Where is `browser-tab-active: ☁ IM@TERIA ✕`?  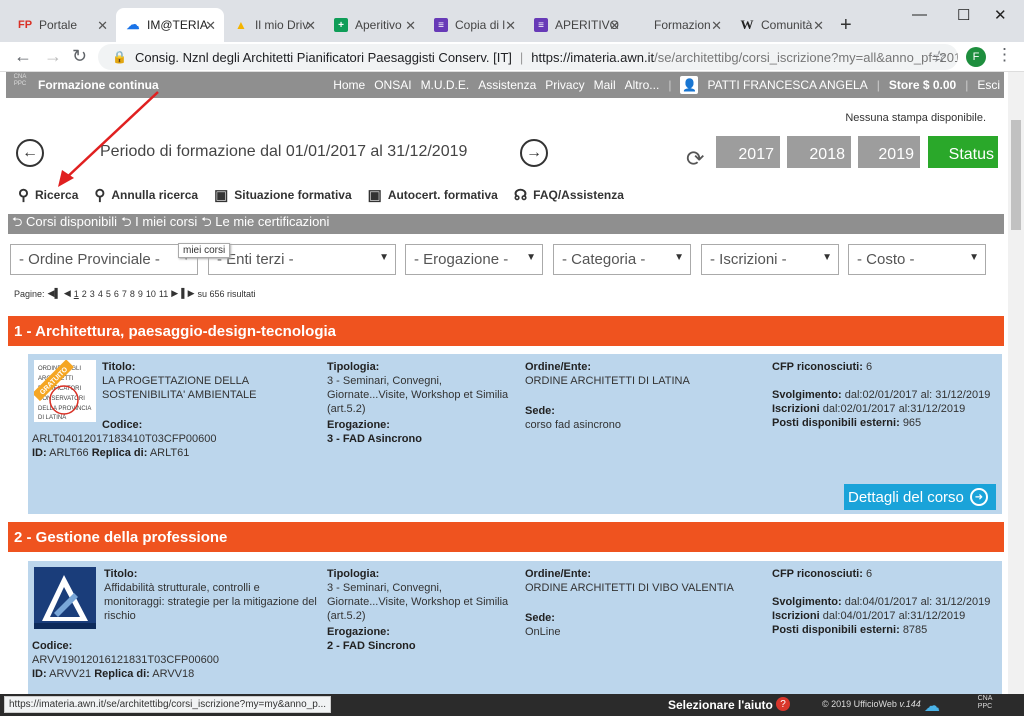
browser-tab-active: ☁ IM@TERIA ✕ is located at coordinates (170, 25).